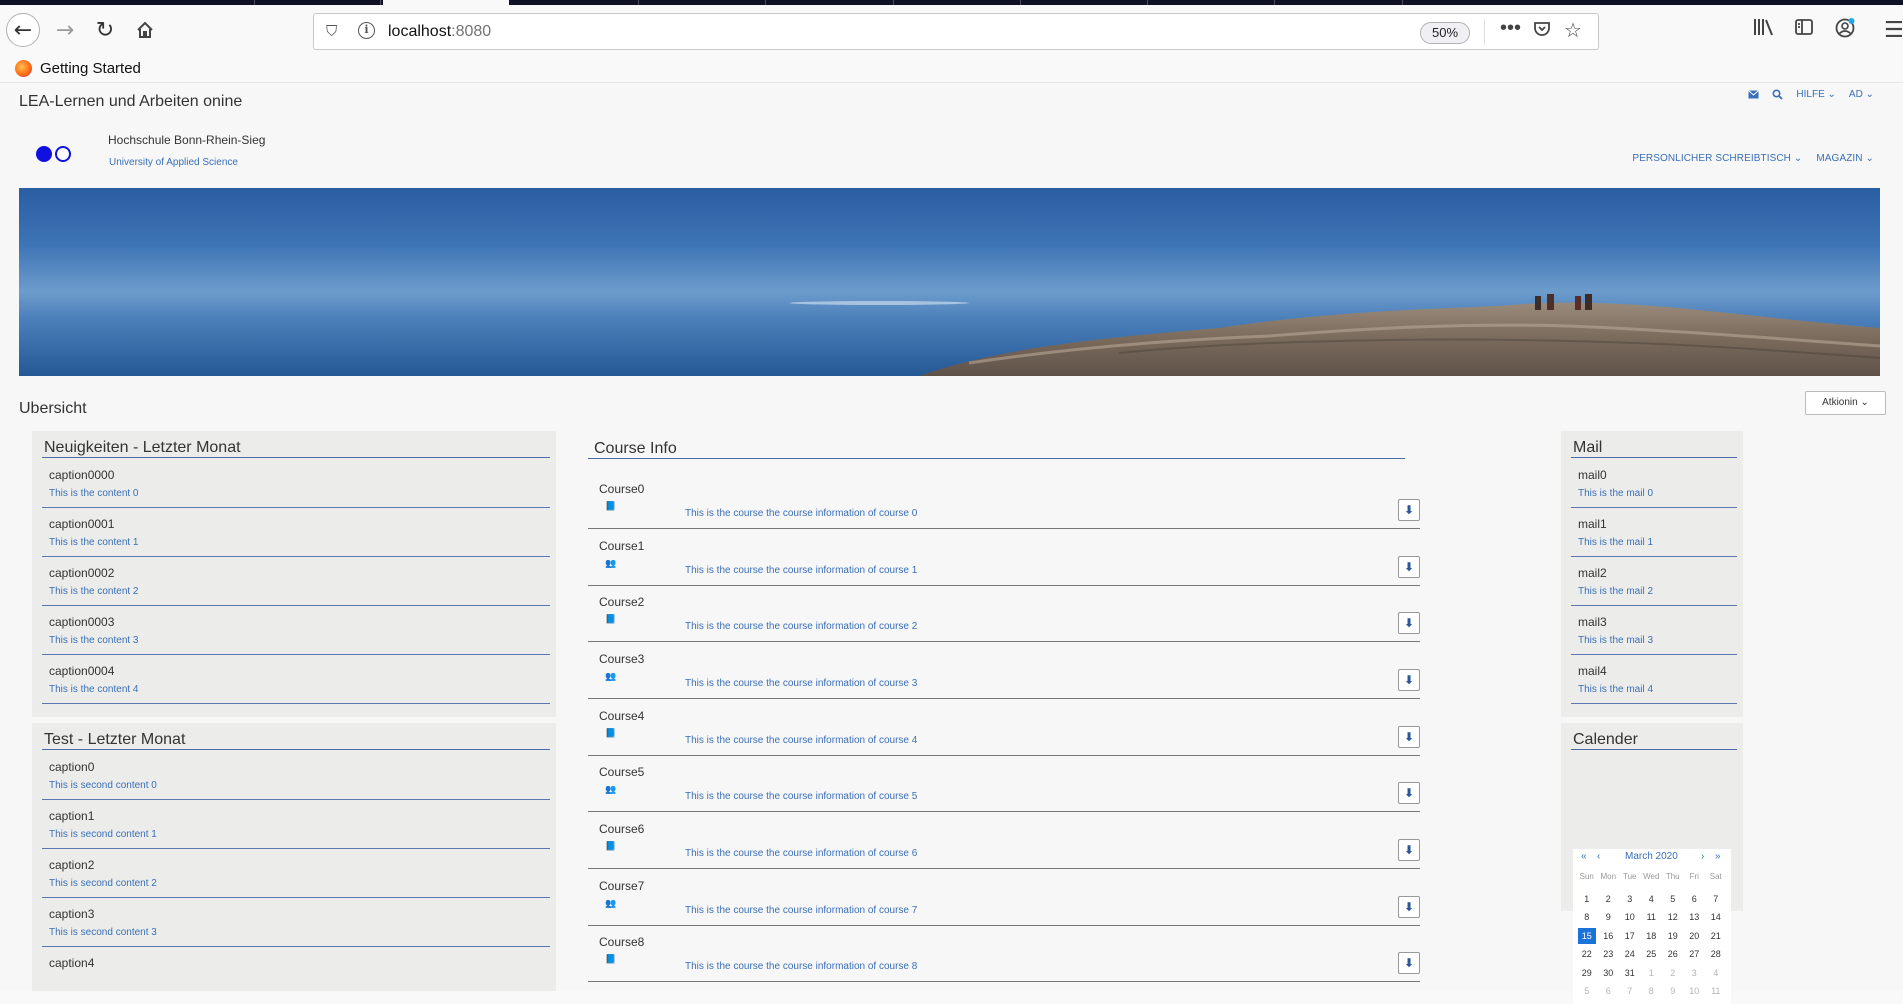 The image size is (1903, 1004). Describe the element at coordinates (1587, 899) in the screenshot. I see `calendar-day: 1` at that location.